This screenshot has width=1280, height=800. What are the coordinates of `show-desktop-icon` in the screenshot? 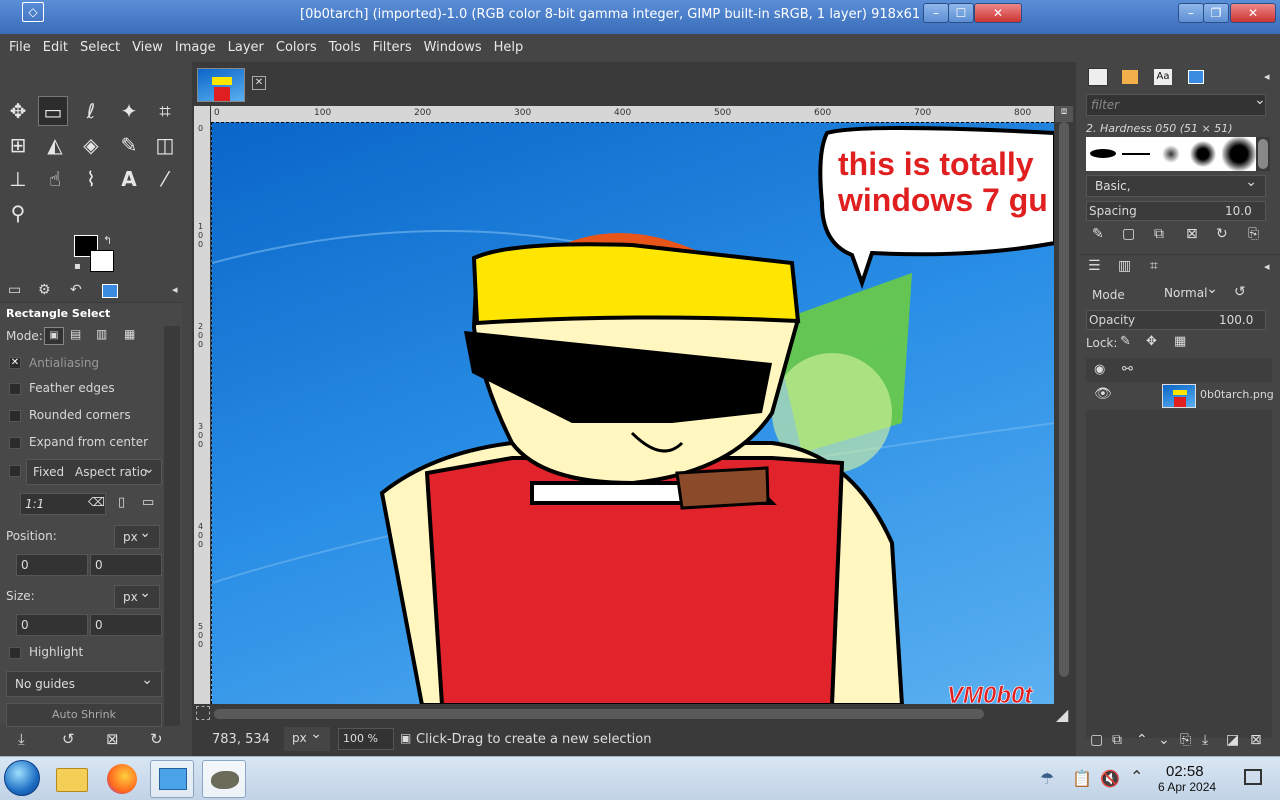 It's located at (1253, 777).